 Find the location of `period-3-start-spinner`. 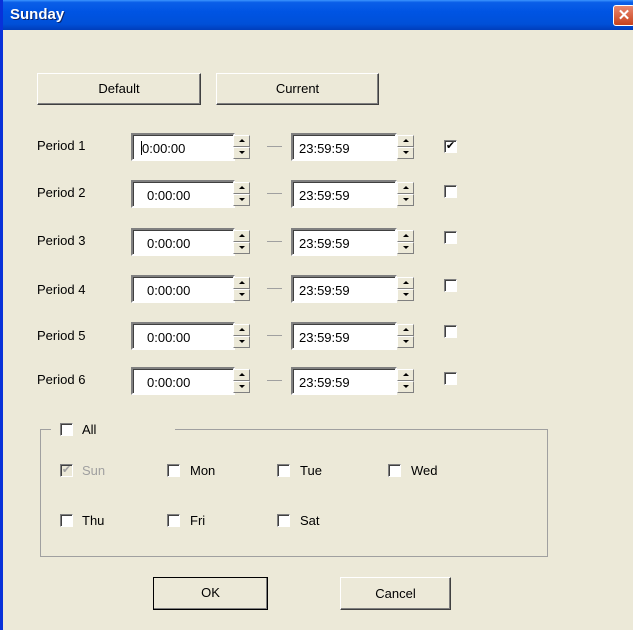

period-3-start-spinner is located at coordinates (241, 242).